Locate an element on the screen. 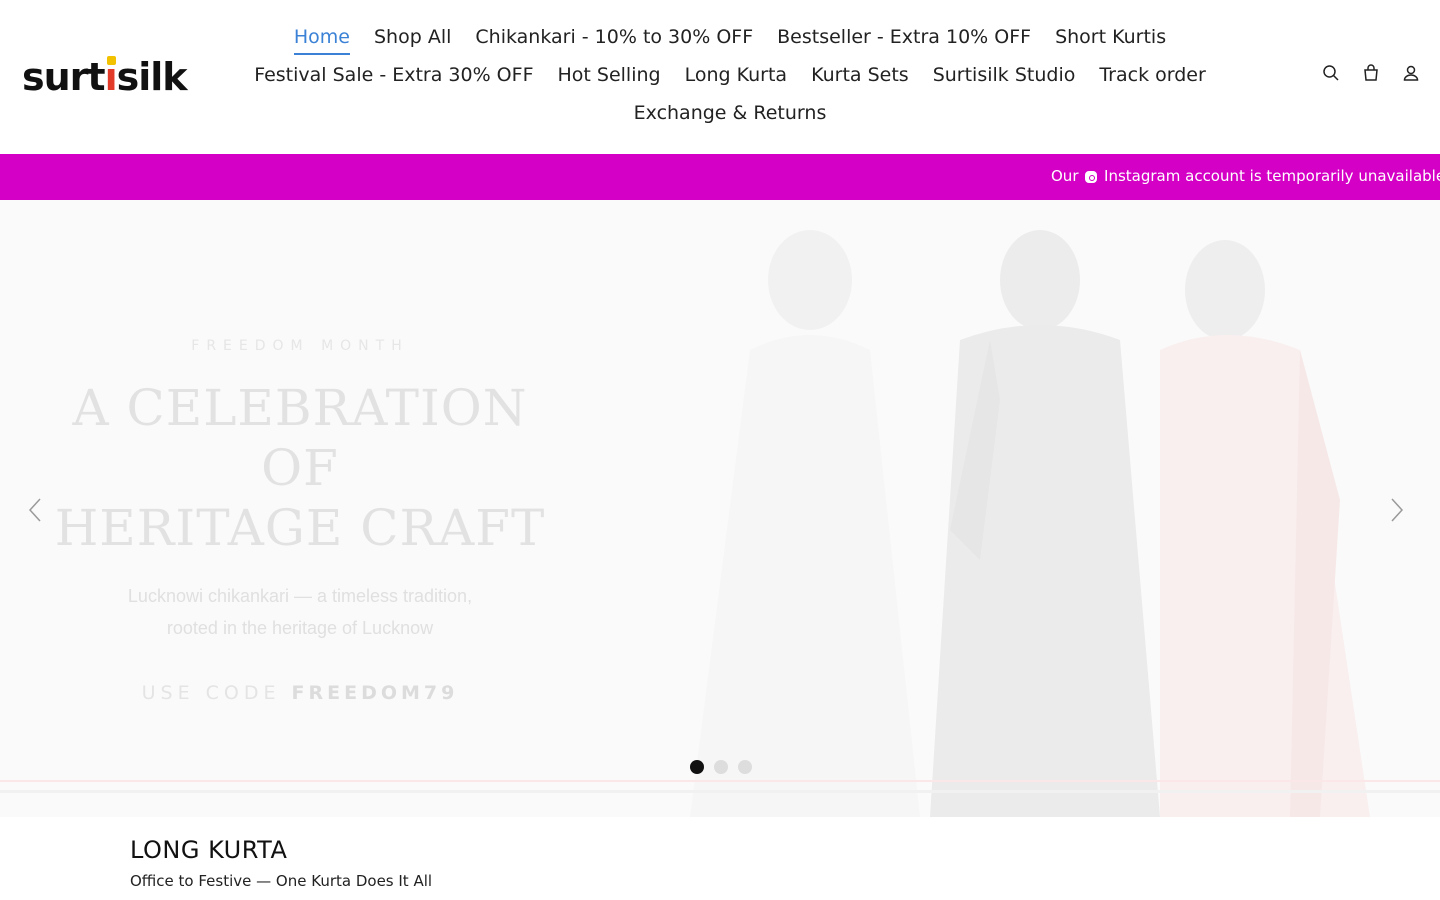 This screenshot has height=900, width=1440. slider-prev-arrow-icon is located at coordinates (36, 510).